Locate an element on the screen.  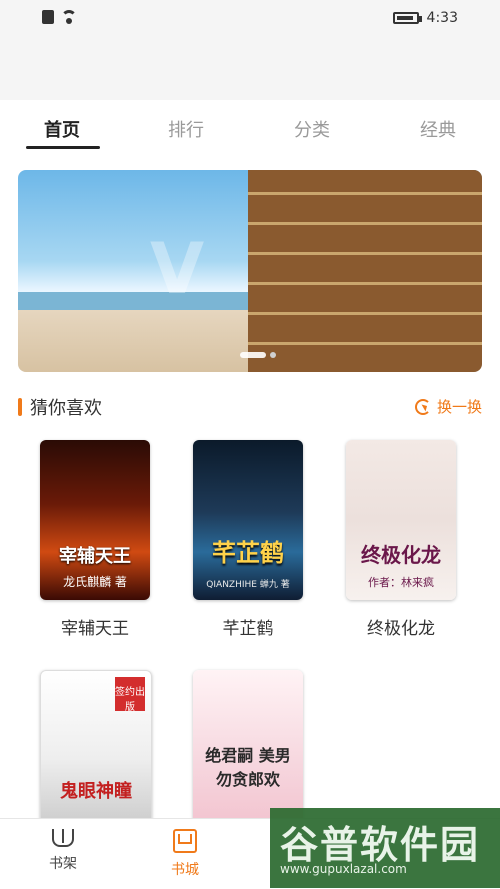
carousel-indicator is located at coordinates (273, 355).